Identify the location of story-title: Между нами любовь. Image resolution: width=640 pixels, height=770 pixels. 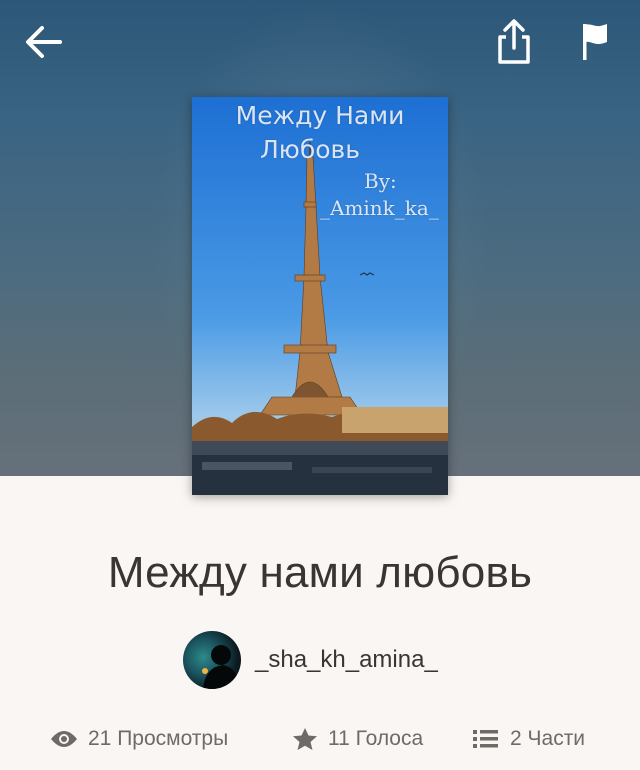
(320, 572).